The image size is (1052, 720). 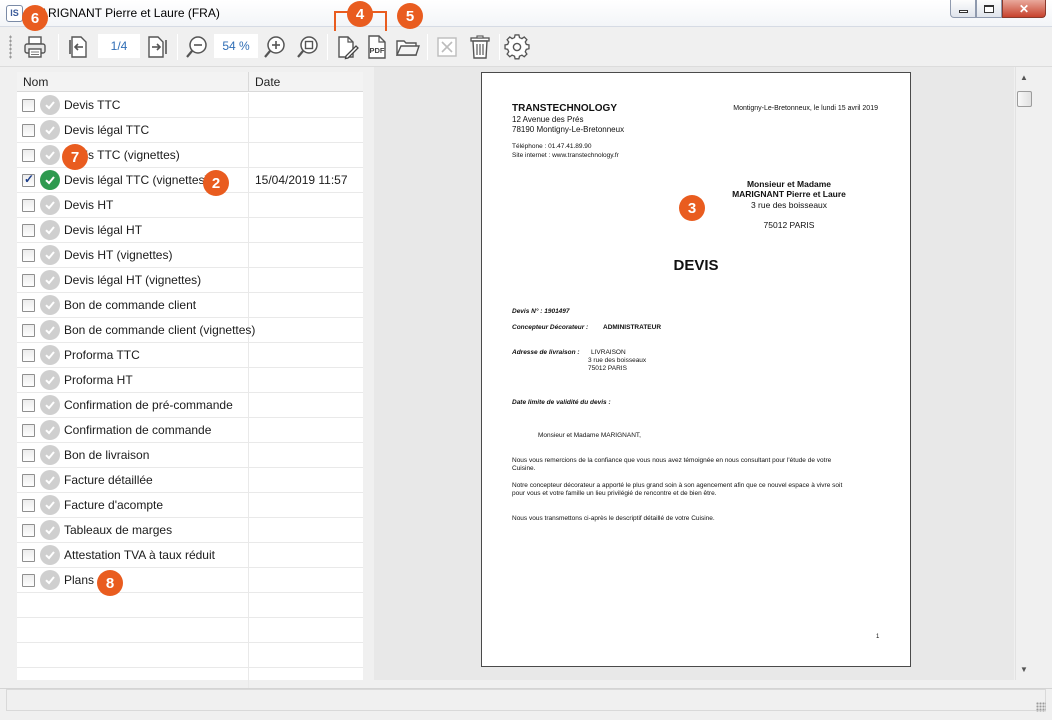 I want to click on list-row-name-cell: Devis légal TTC, so click(x=133, y=130).